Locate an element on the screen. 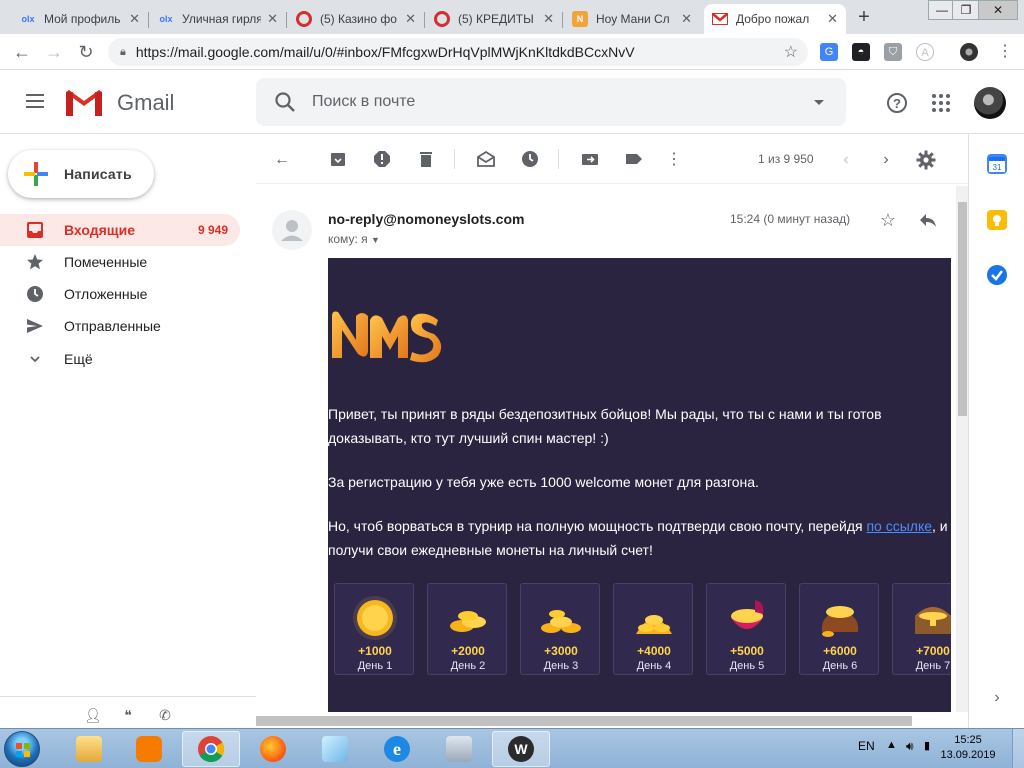  sidebar-item-sent: Отправленные is located at coordinates (120, 326).